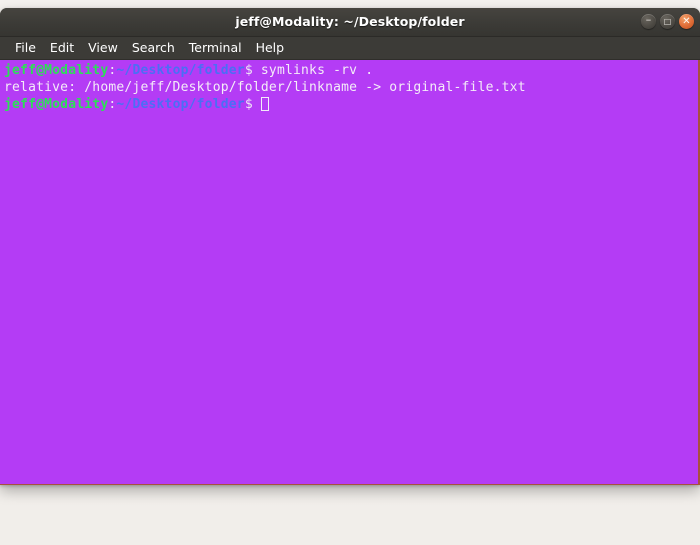 This screenshot has height=545, width=700. What do you see at coordinates (350, 484) in the screenshot?
I see `window-bottom-edge` at bounding box center [350, 484].